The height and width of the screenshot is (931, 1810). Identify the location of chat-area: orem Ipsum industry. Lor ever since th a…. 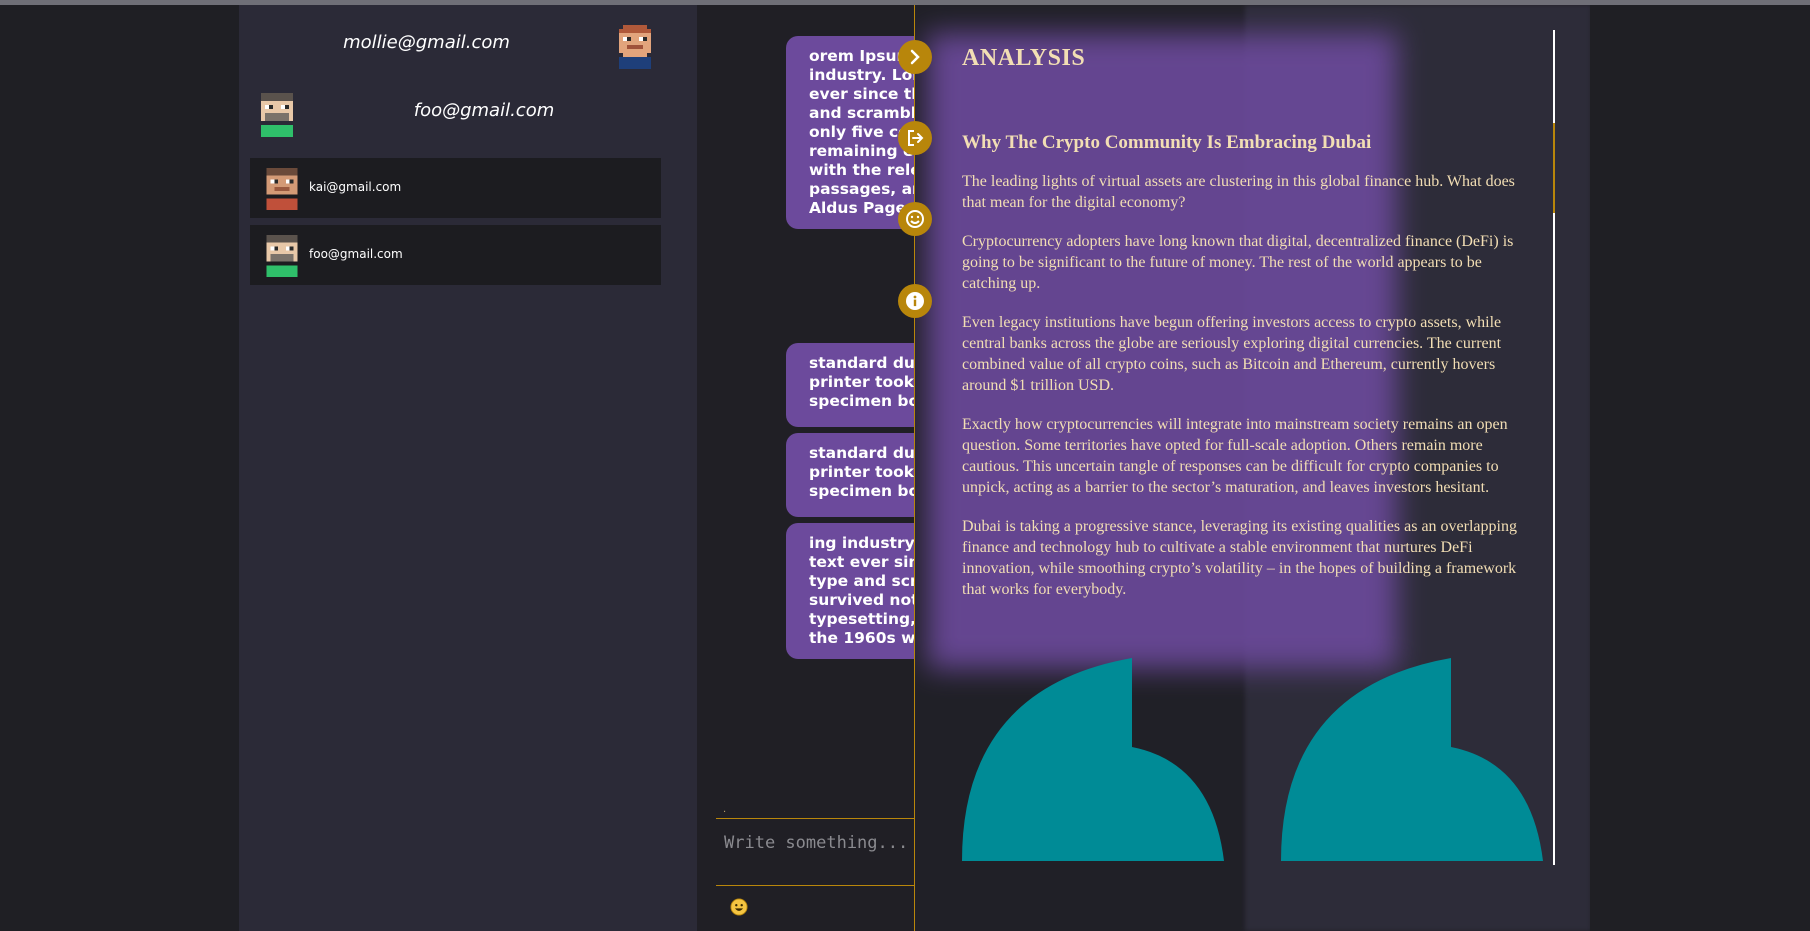
(811, 468).